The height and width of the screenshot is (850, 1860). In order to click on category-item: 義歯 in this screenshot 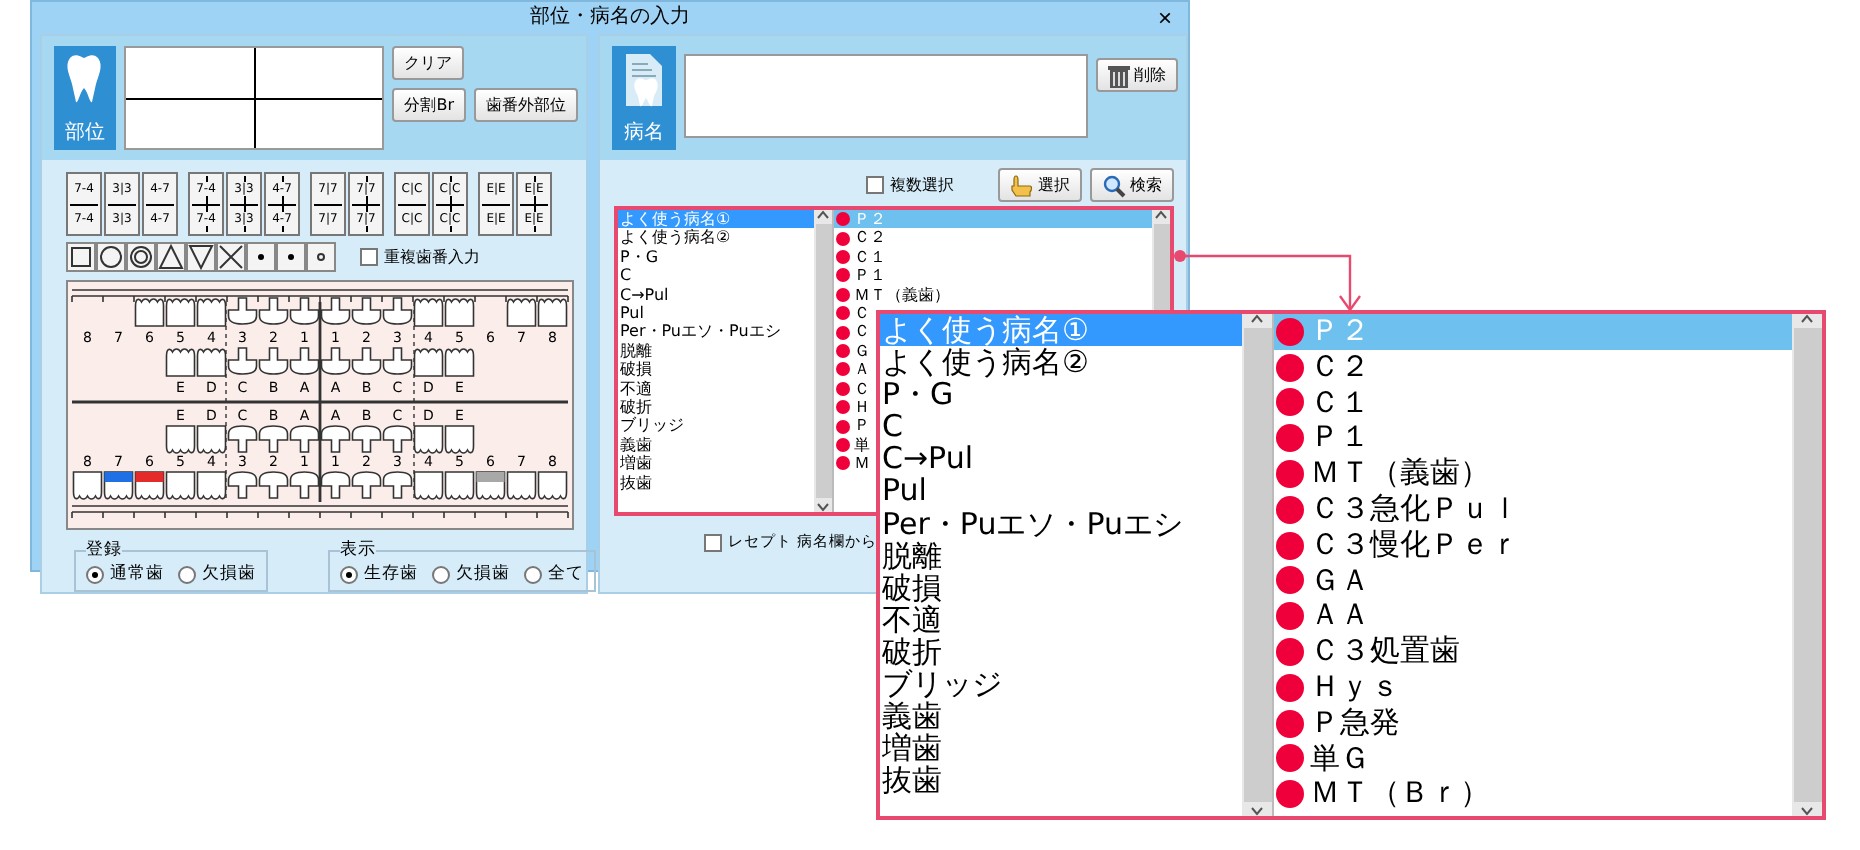, I will do `click(1061, 716)`.